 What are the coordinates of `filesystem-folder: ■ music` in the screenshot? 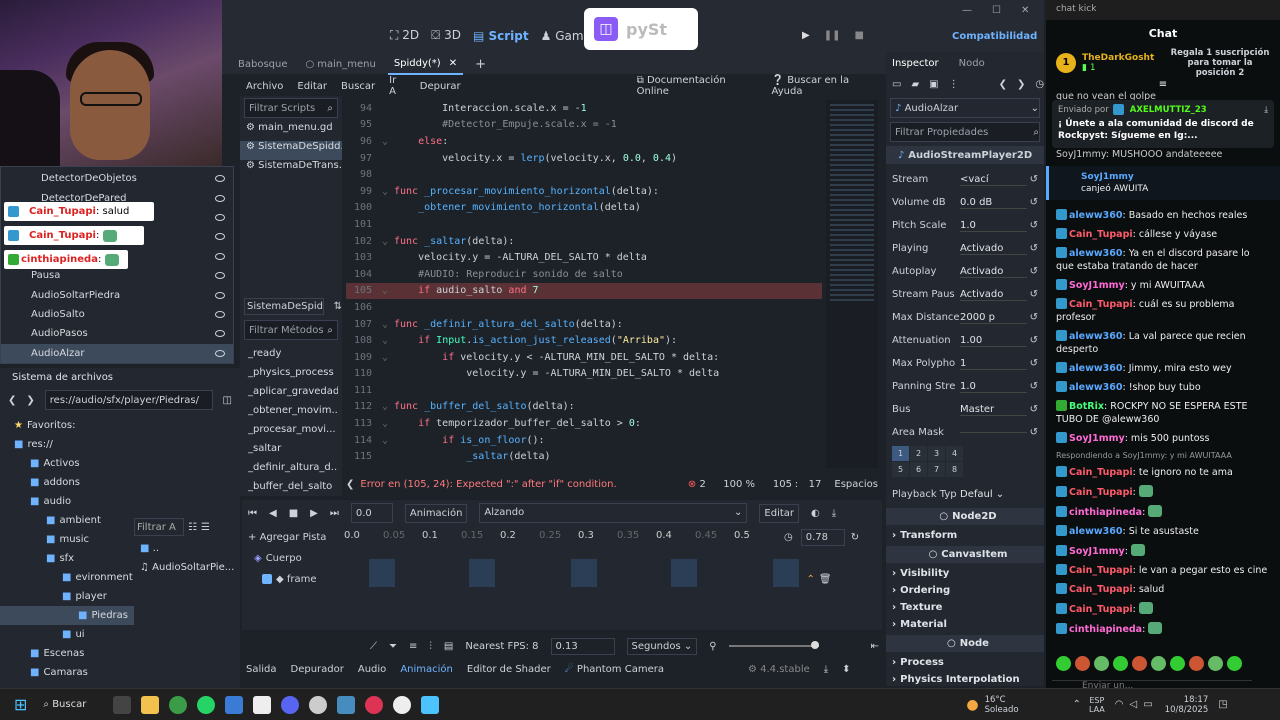 It's located at (67, 539).